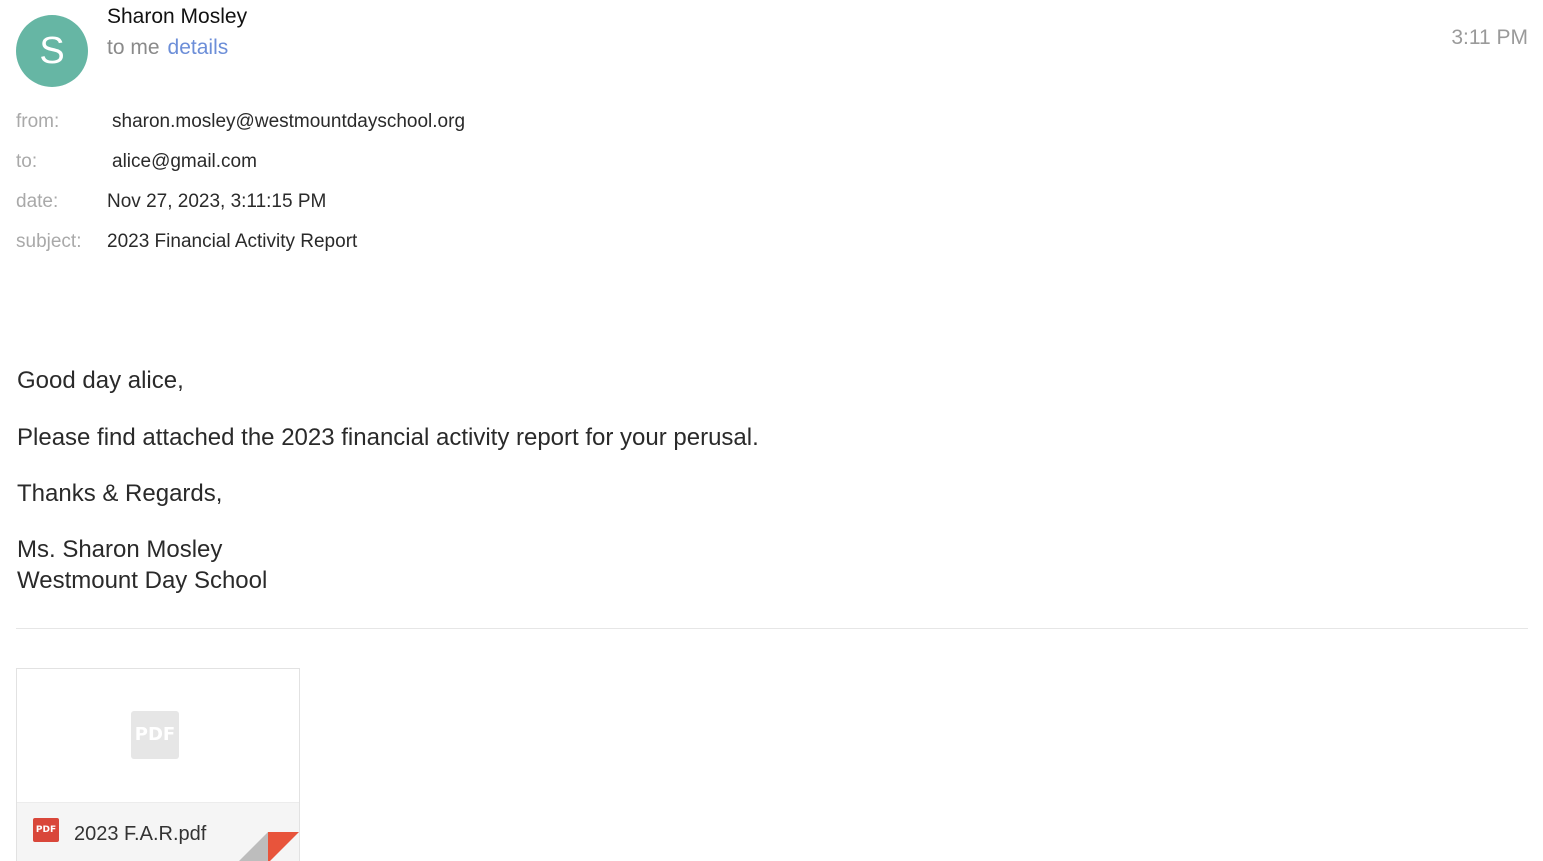  I want to click on sender-avatar: S, so click(52, 51).